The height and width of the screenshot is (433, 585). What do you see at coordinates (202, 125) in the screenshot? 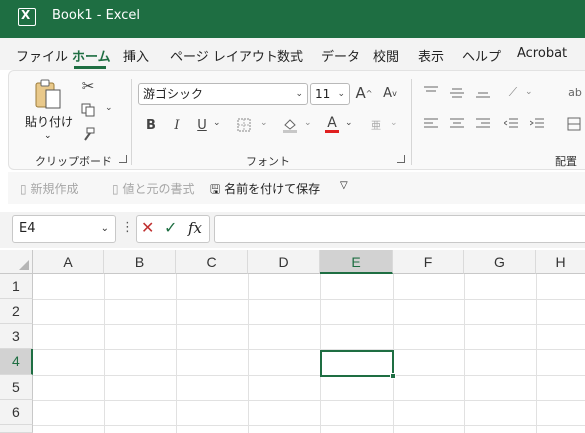
I see `underline-button: U` at bounding box center [202, 125].